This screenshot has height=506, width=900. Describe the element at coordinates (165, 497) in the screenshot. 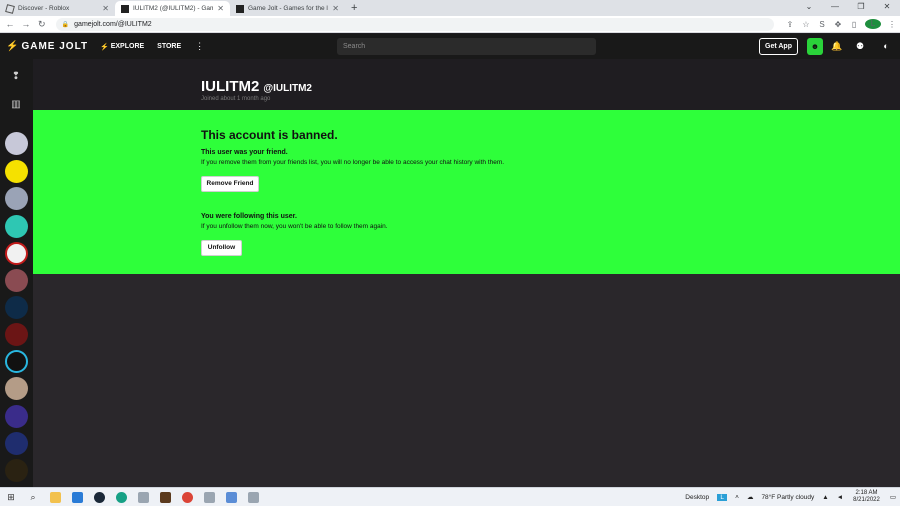

I see `minecraft-icon` at that location.